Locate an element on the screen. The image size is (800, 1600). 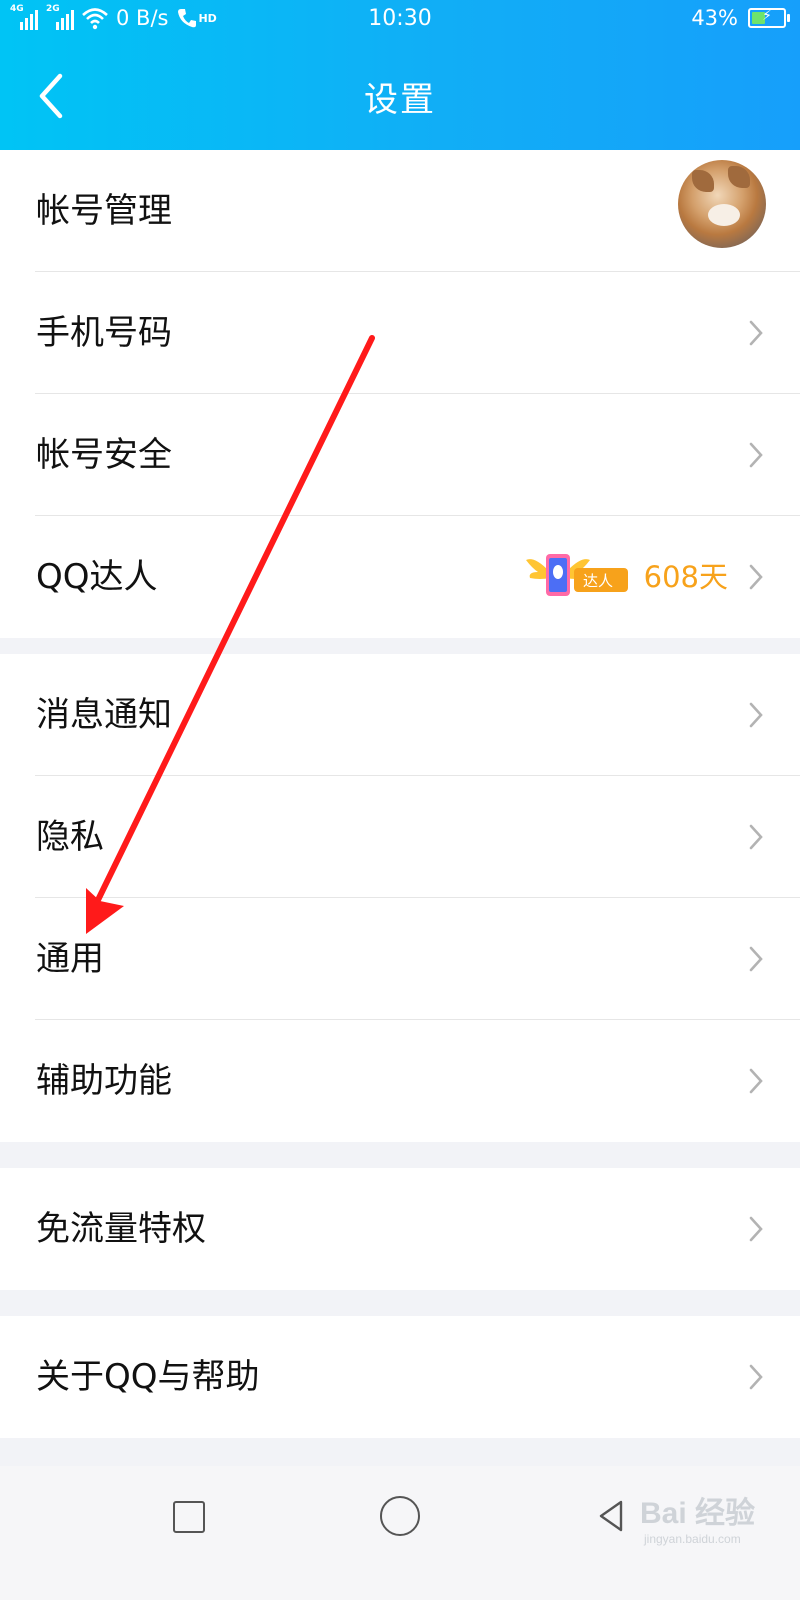
settings-item-label: QQ达人 is located at coordinates (97, 577).